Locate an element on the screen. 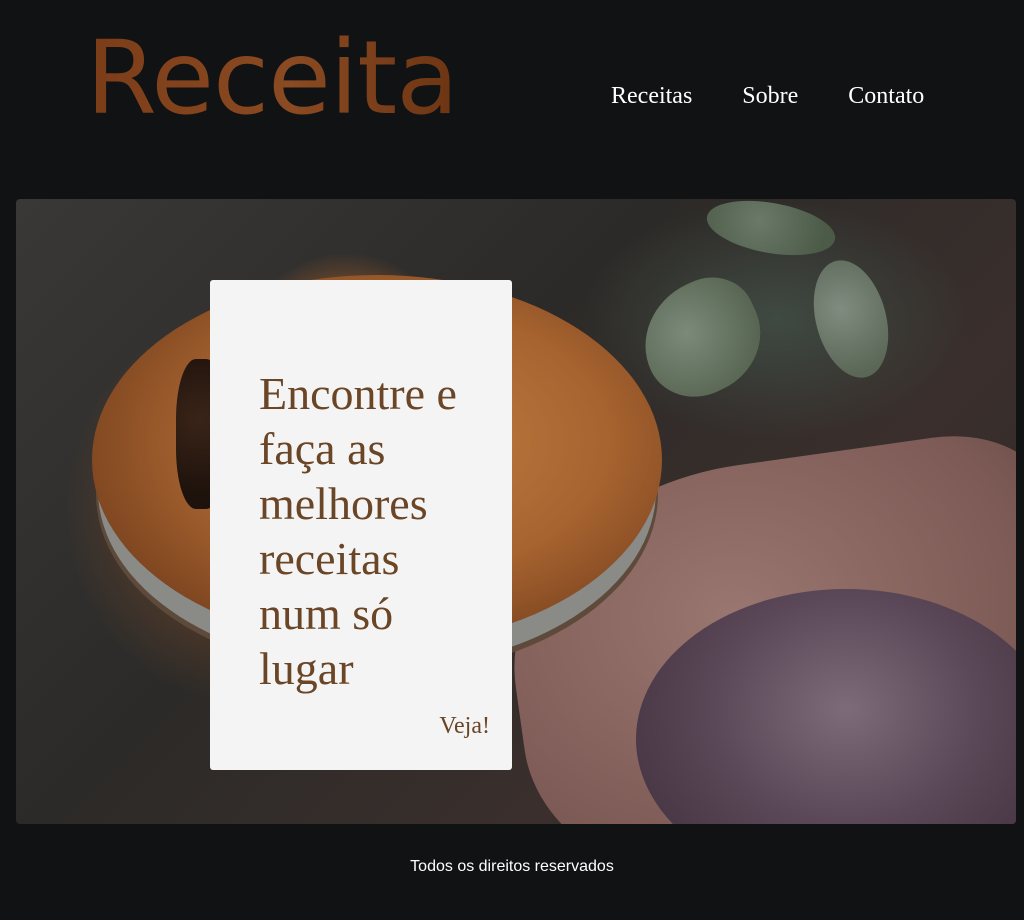 This screenshot has width=1024, height=920. main-nav: Receitas Sobre Contato is located at coordinates (767, 96).